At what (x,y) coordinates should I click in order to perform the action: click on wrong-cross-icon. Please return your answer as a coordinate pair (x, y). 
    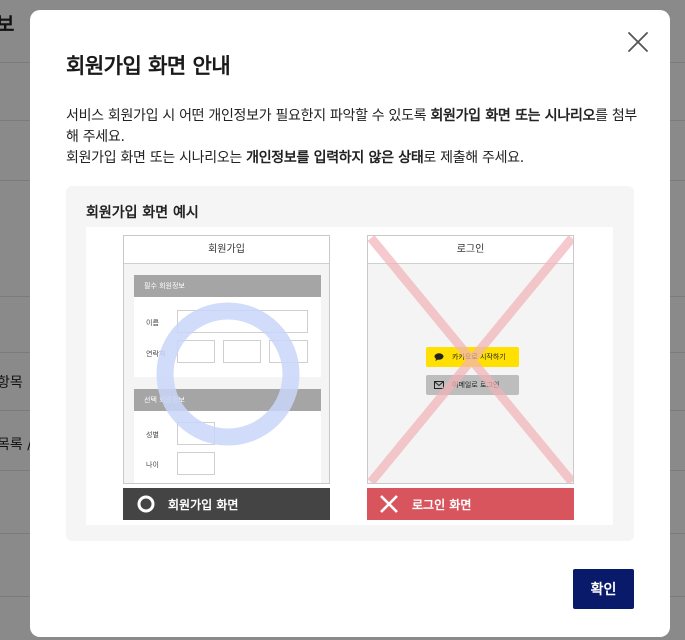
    Looking at the image, I should click on (470, 359).